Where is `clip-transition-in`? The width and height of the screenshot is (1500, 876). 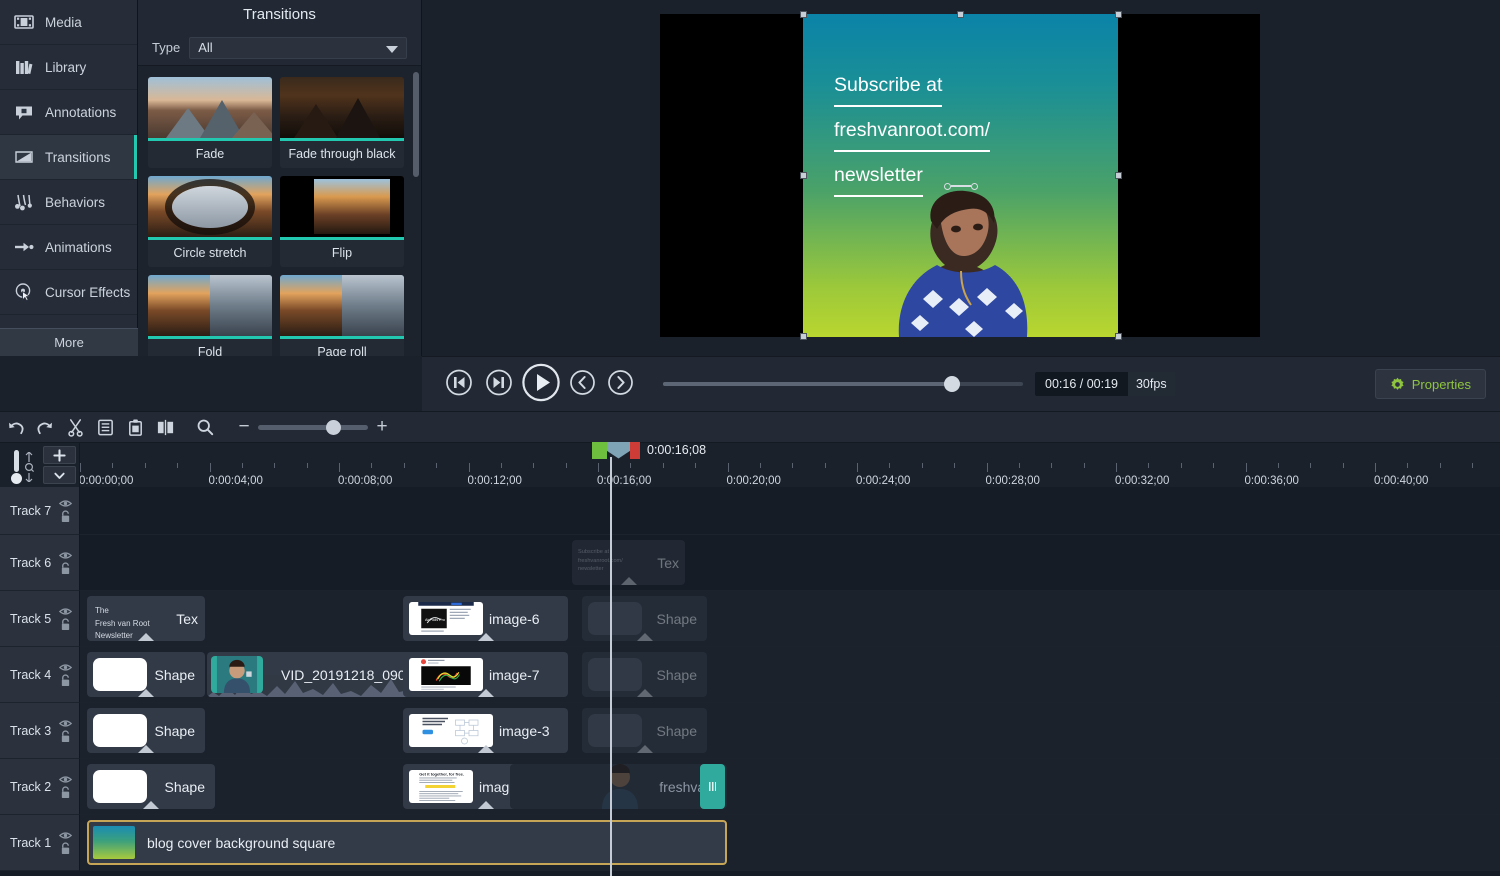
clip-transition-in is located at coordinates (237, 674).